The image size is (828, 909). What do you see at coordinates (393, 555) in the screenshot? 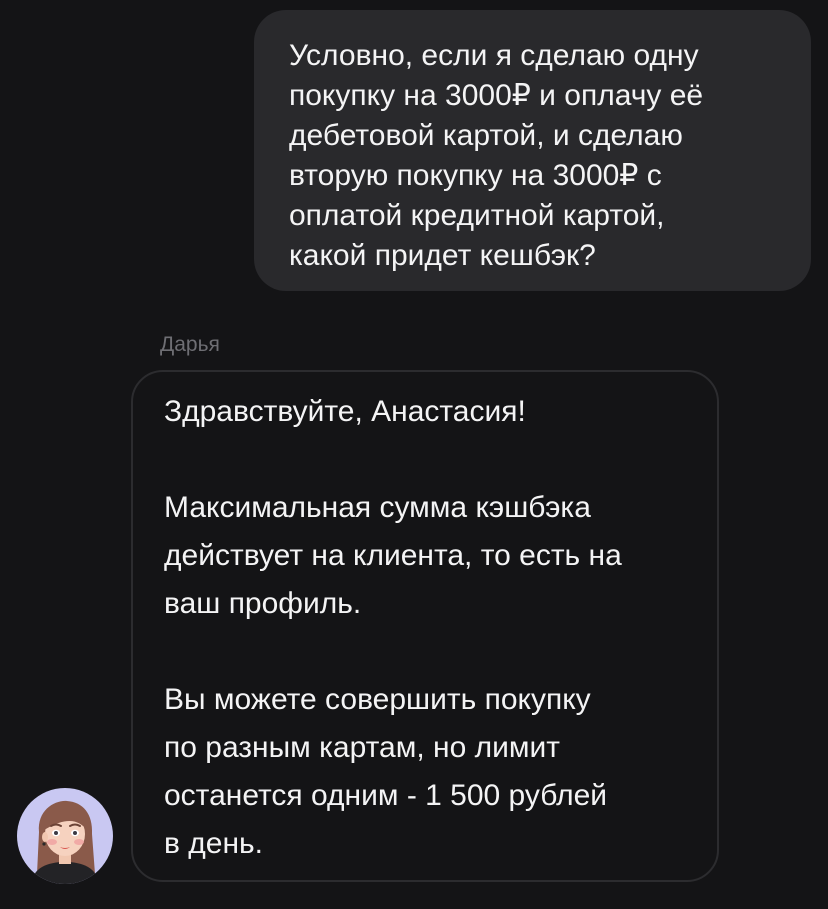
I see `agent-message-line: действует на клиента, то есть на` at bounding box center [393, 555].